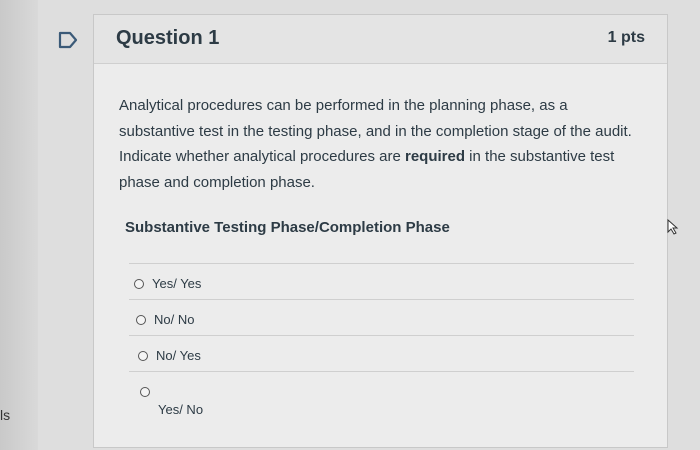 The image size is (700, 450). What do you see at coordinates (19, 225) in the screenshot?
I see `course-nav-sidebar` at bounding box center [19, 225].